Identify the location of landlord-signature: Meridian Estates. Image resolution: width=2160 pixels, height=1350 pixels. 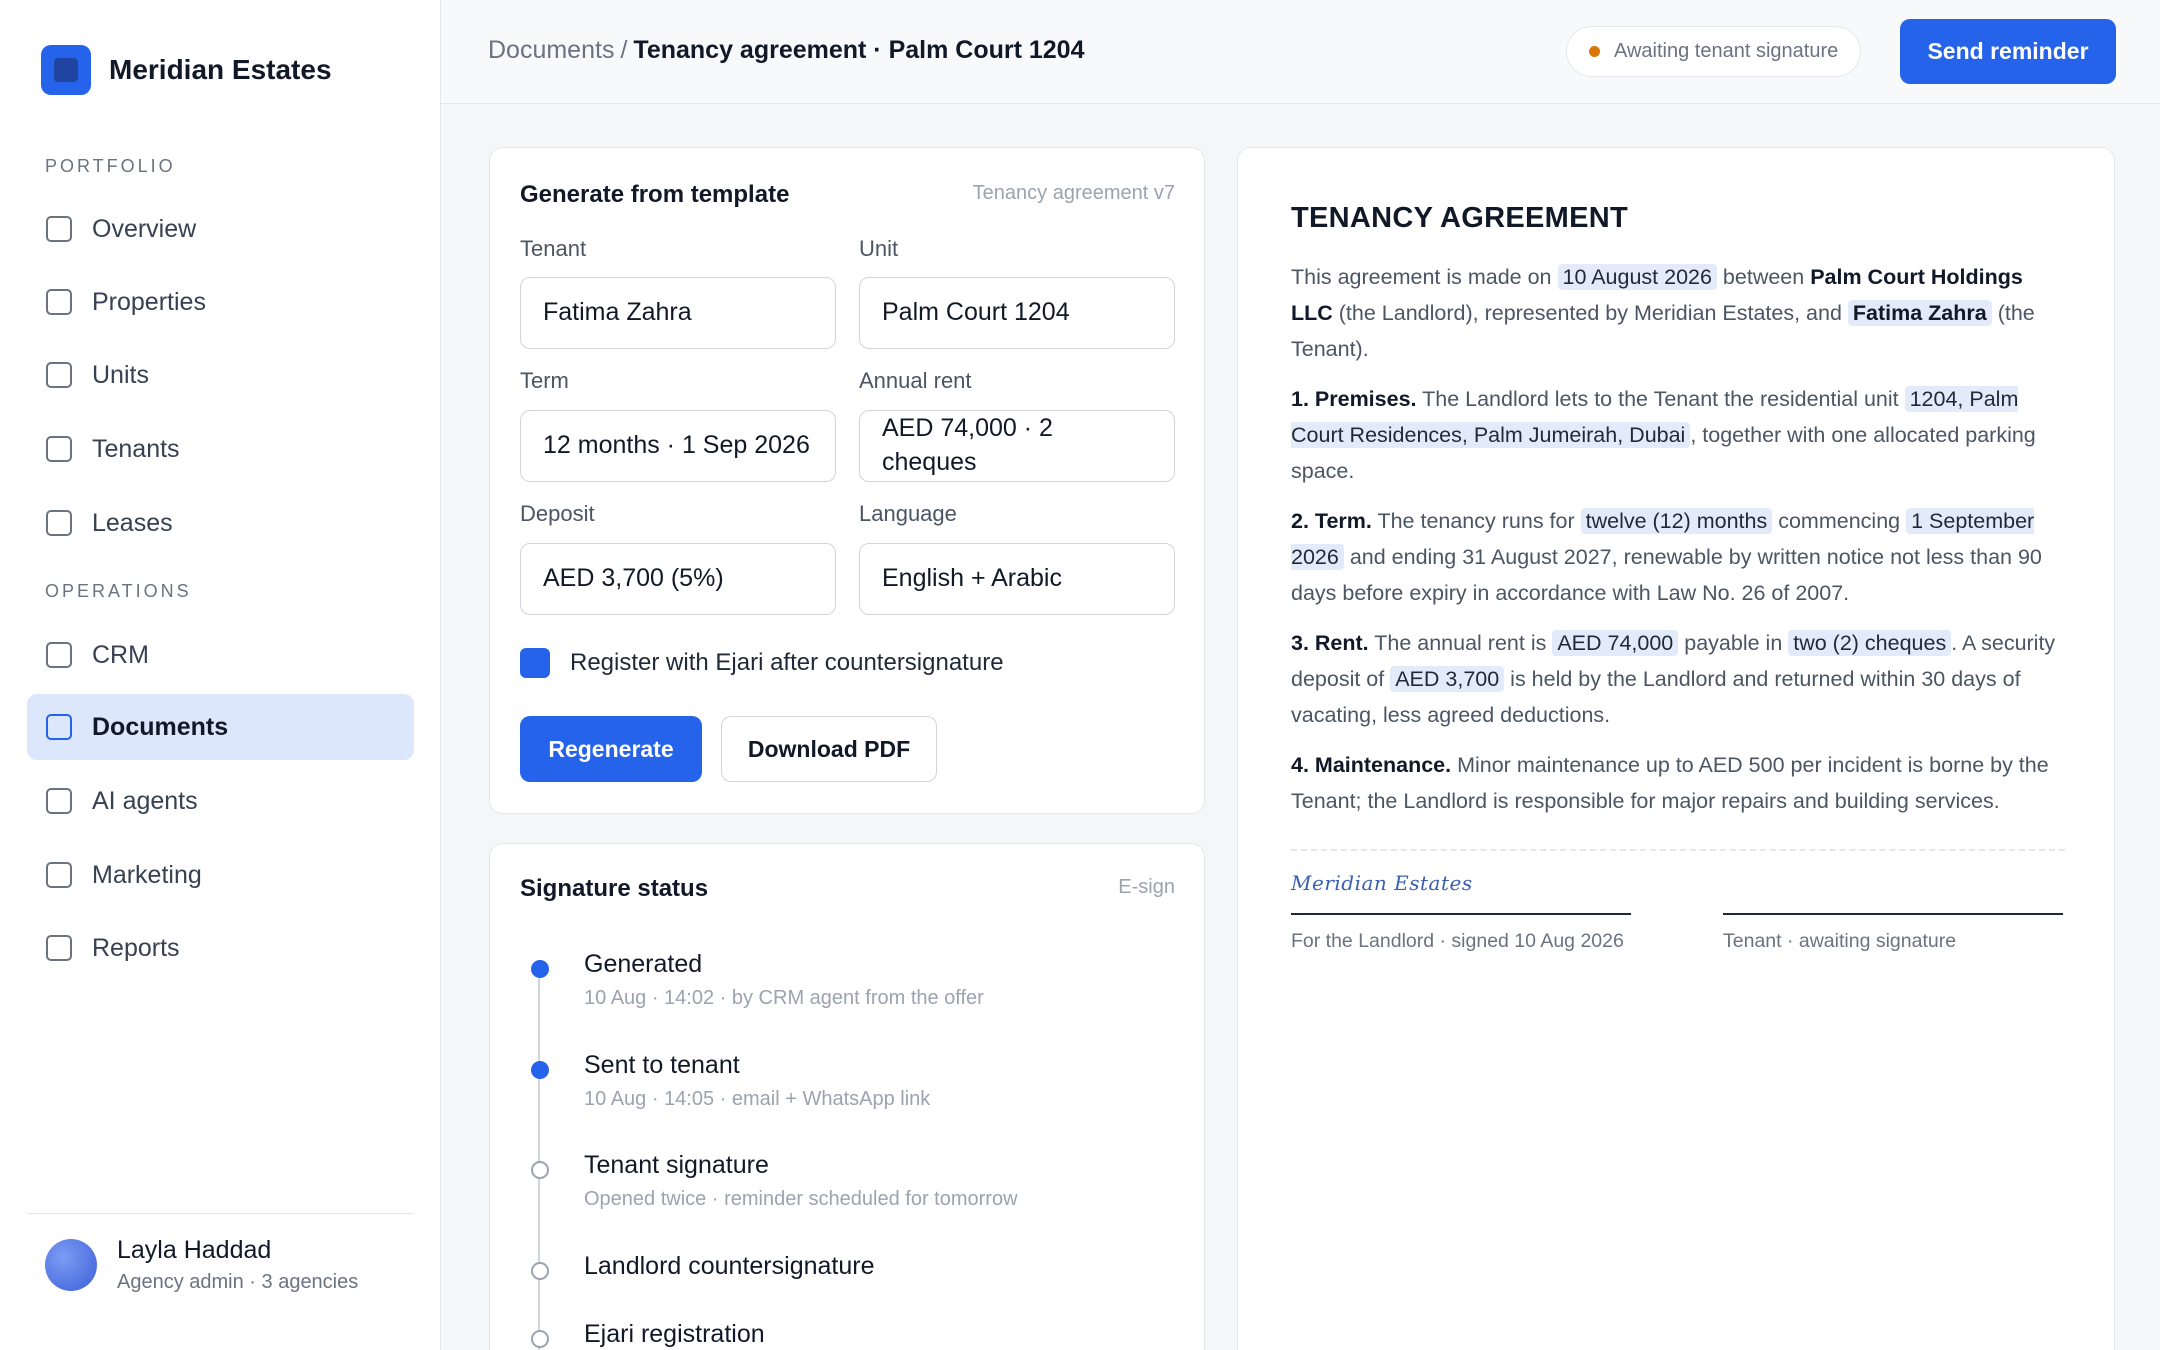
(1382, 883).